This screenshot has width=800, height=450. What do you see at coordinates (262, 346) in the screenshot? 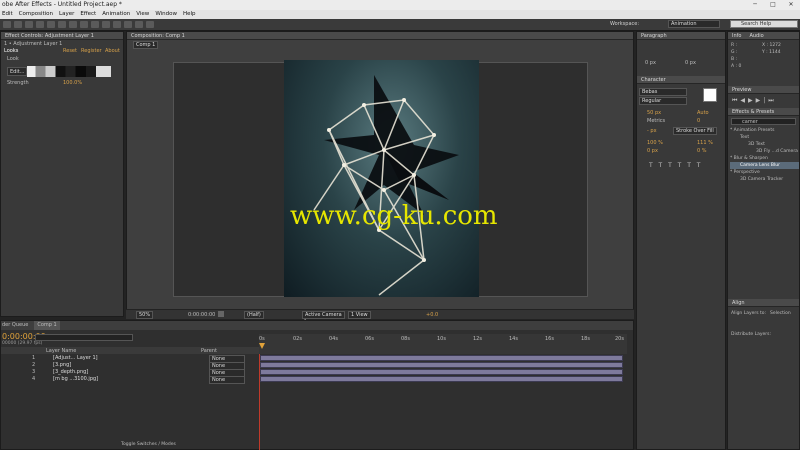
I see `playhead-icon` at bounding box center [262, 346].